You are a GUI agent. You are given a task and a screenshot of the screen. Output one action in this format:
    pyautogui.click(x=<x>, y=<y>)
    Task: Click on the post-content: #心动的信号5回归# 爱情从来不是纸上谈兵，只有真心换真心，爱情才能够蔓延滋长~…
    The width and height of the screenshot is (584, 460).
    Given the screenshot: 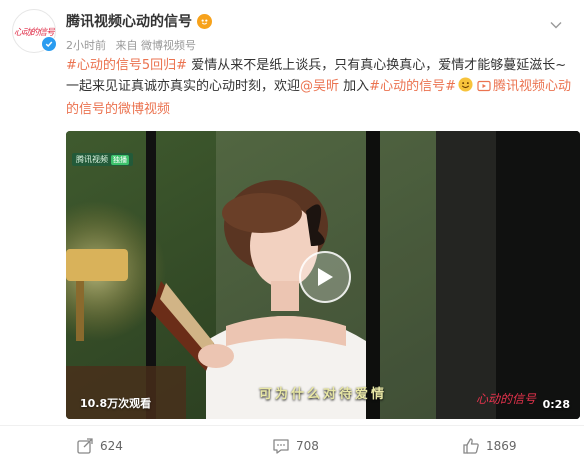 What is the action you would take?
    pyautogui.click(x=322, y=87)
    